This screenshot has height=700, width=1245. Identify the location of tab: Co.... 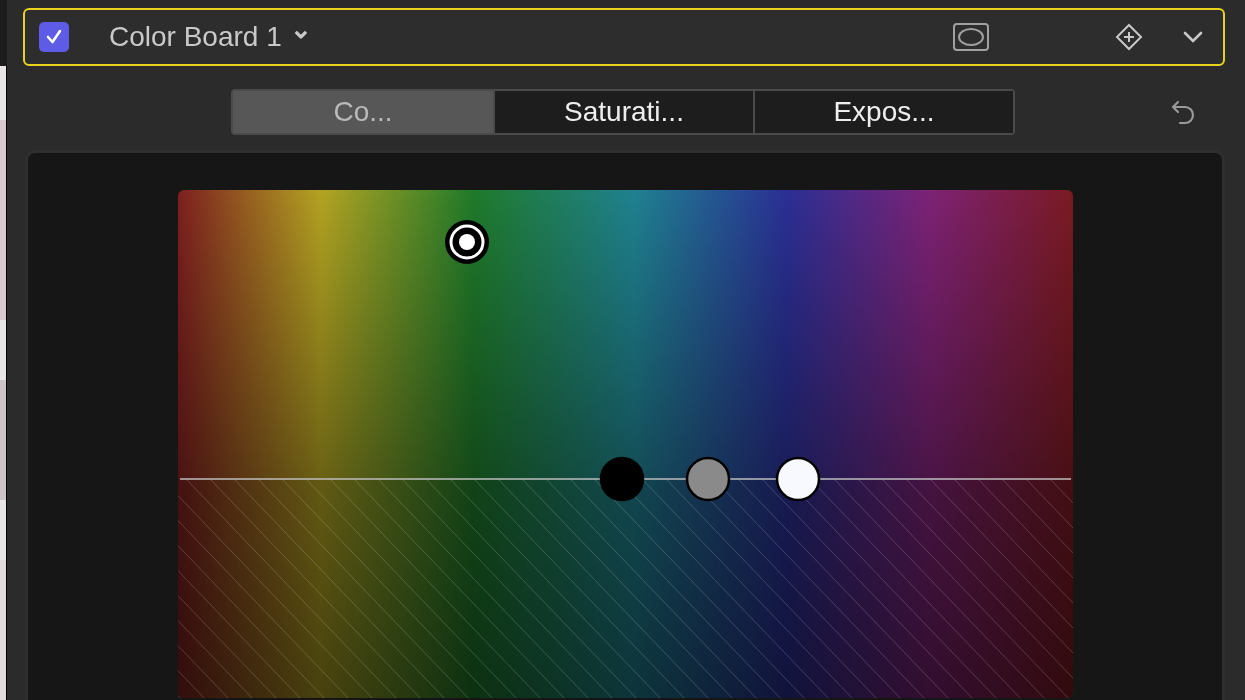
(363, 112).